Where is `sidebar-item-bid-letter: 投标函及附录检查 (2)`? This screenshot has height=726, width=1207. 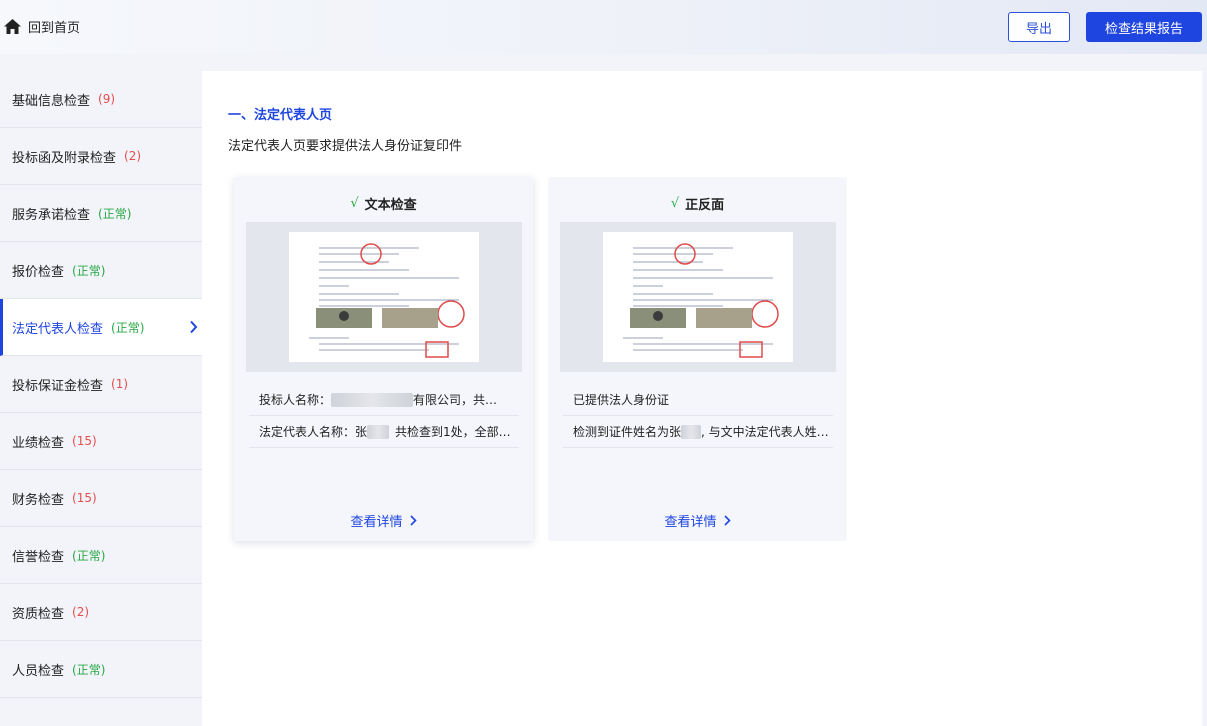 sidebar-item-bid-letter: 投标函及附录检查 (2) is located at coordinates (101, 156).